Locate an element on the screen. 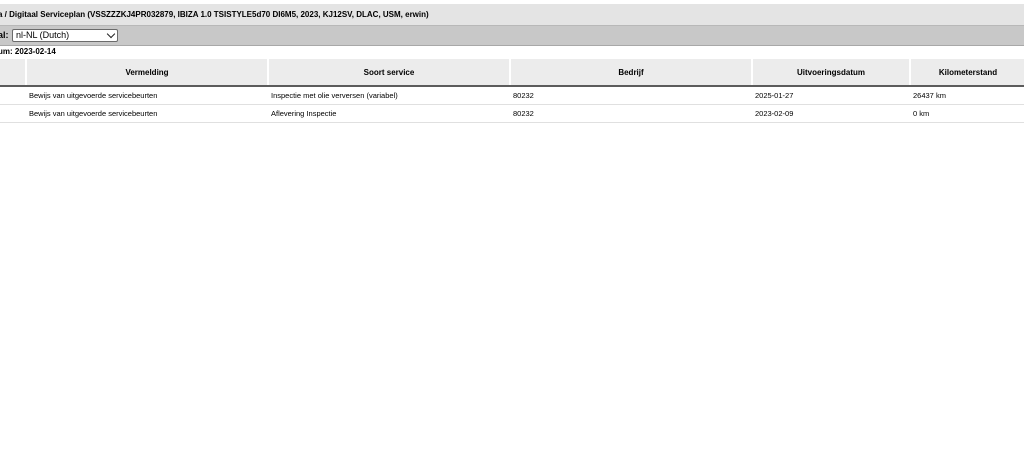  language-label: al: is located at coordinates (4, 35).